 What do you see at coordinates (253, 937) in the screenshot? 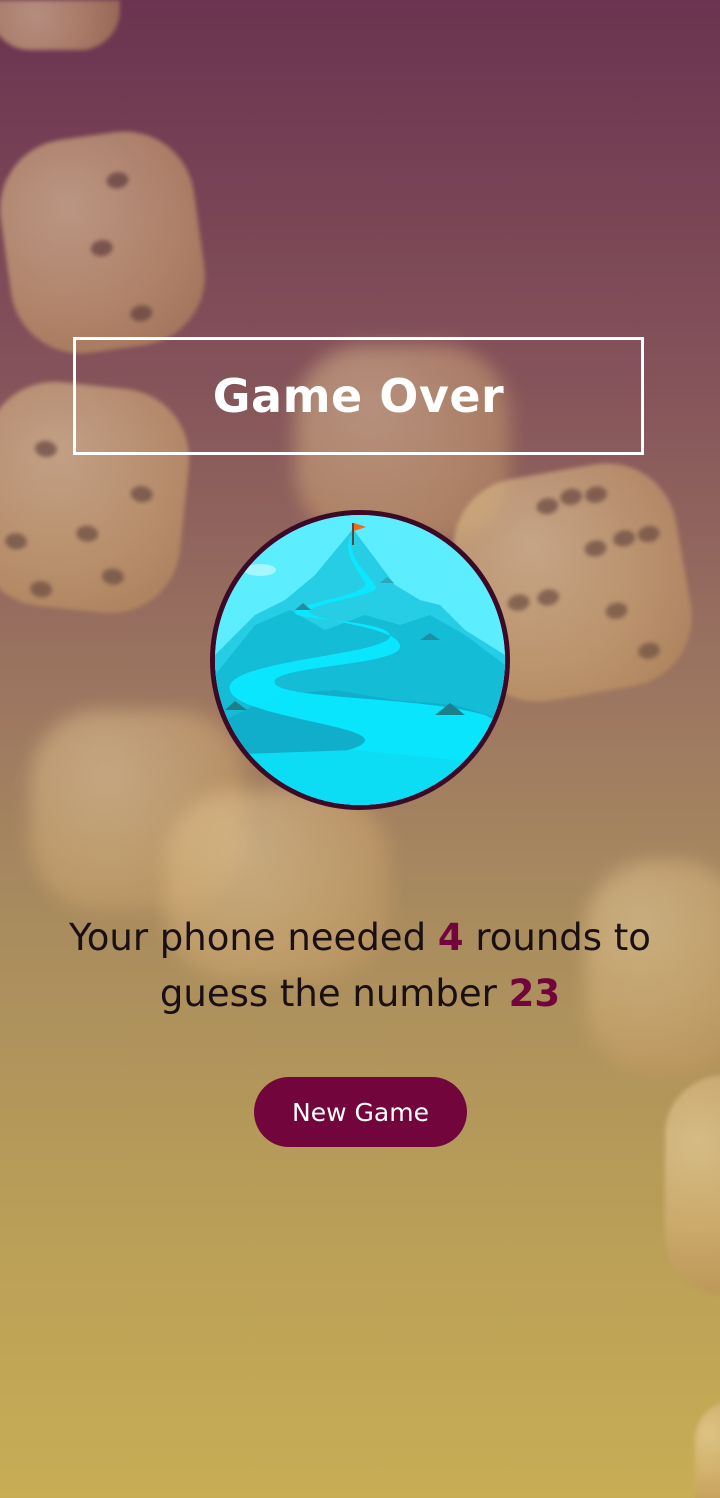
I see `summary-text-part1: Your phone needed` at bounding box center [253, 937].